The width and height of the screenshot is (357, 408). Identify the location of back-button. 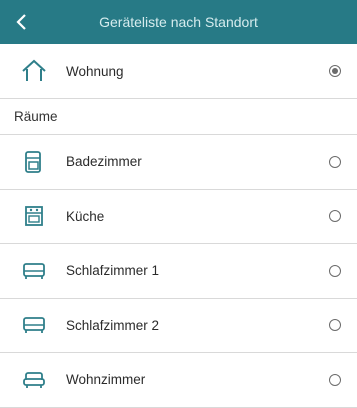
(22, 22).